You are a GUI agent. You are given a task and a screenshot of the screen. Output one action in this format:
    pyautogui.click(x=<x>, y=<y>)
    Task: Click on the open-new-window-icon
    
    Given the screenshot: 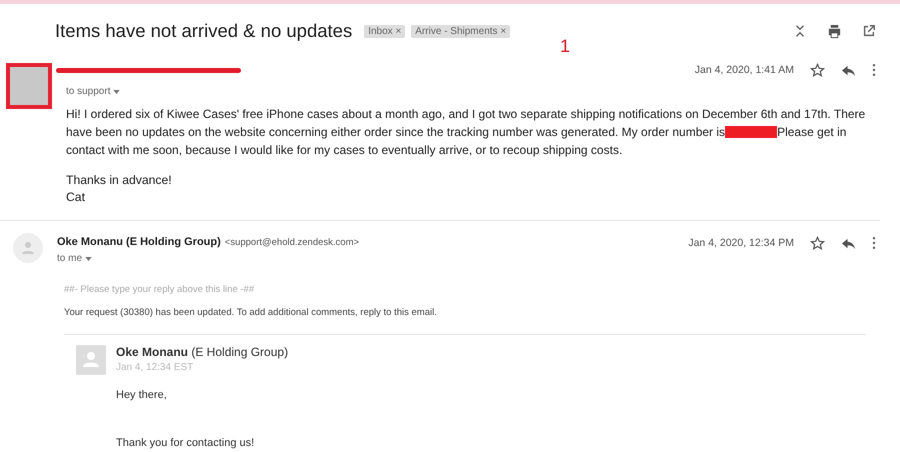 What is the action you would take?
    pyautogui.click(x=869, y=31)
    